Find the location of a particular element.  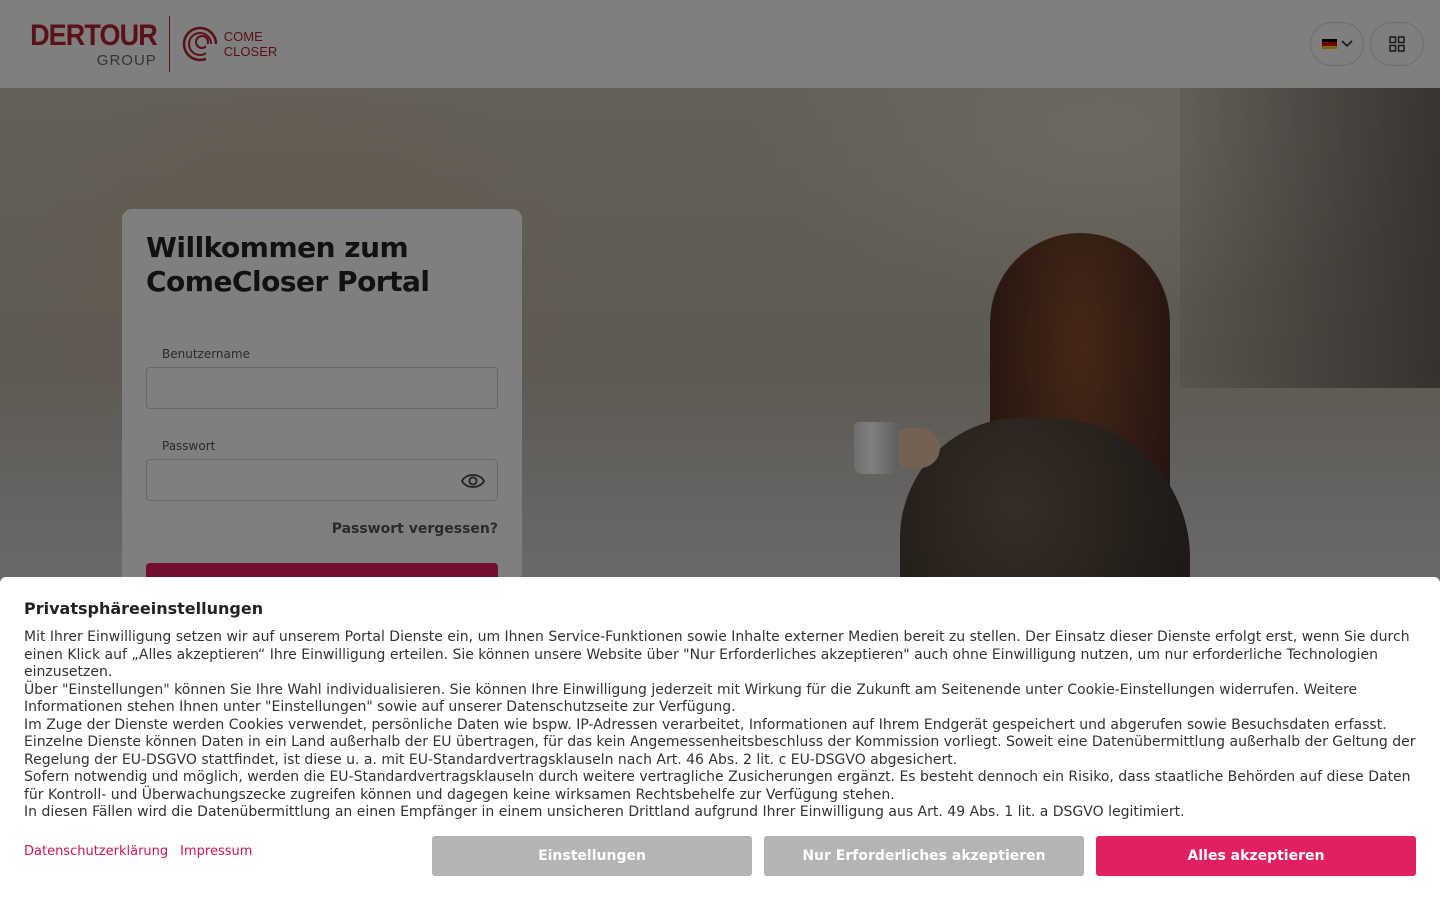

cookie-title: Privatsphäreeinstellungen is located at coordinates (144, 608).